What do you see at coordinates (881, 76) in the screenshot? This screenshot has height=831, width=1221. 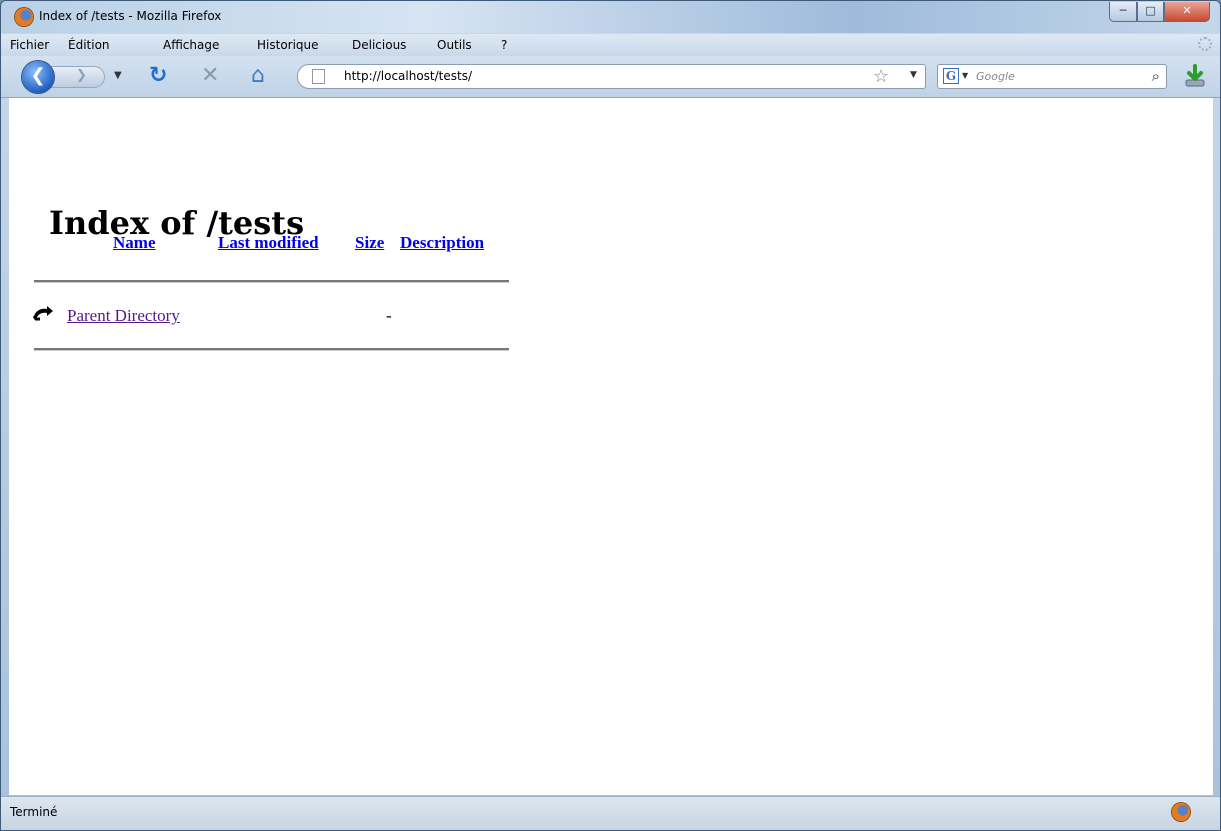 I see `bookmark-star-icon: ☆` at bounding box center [881, 76].